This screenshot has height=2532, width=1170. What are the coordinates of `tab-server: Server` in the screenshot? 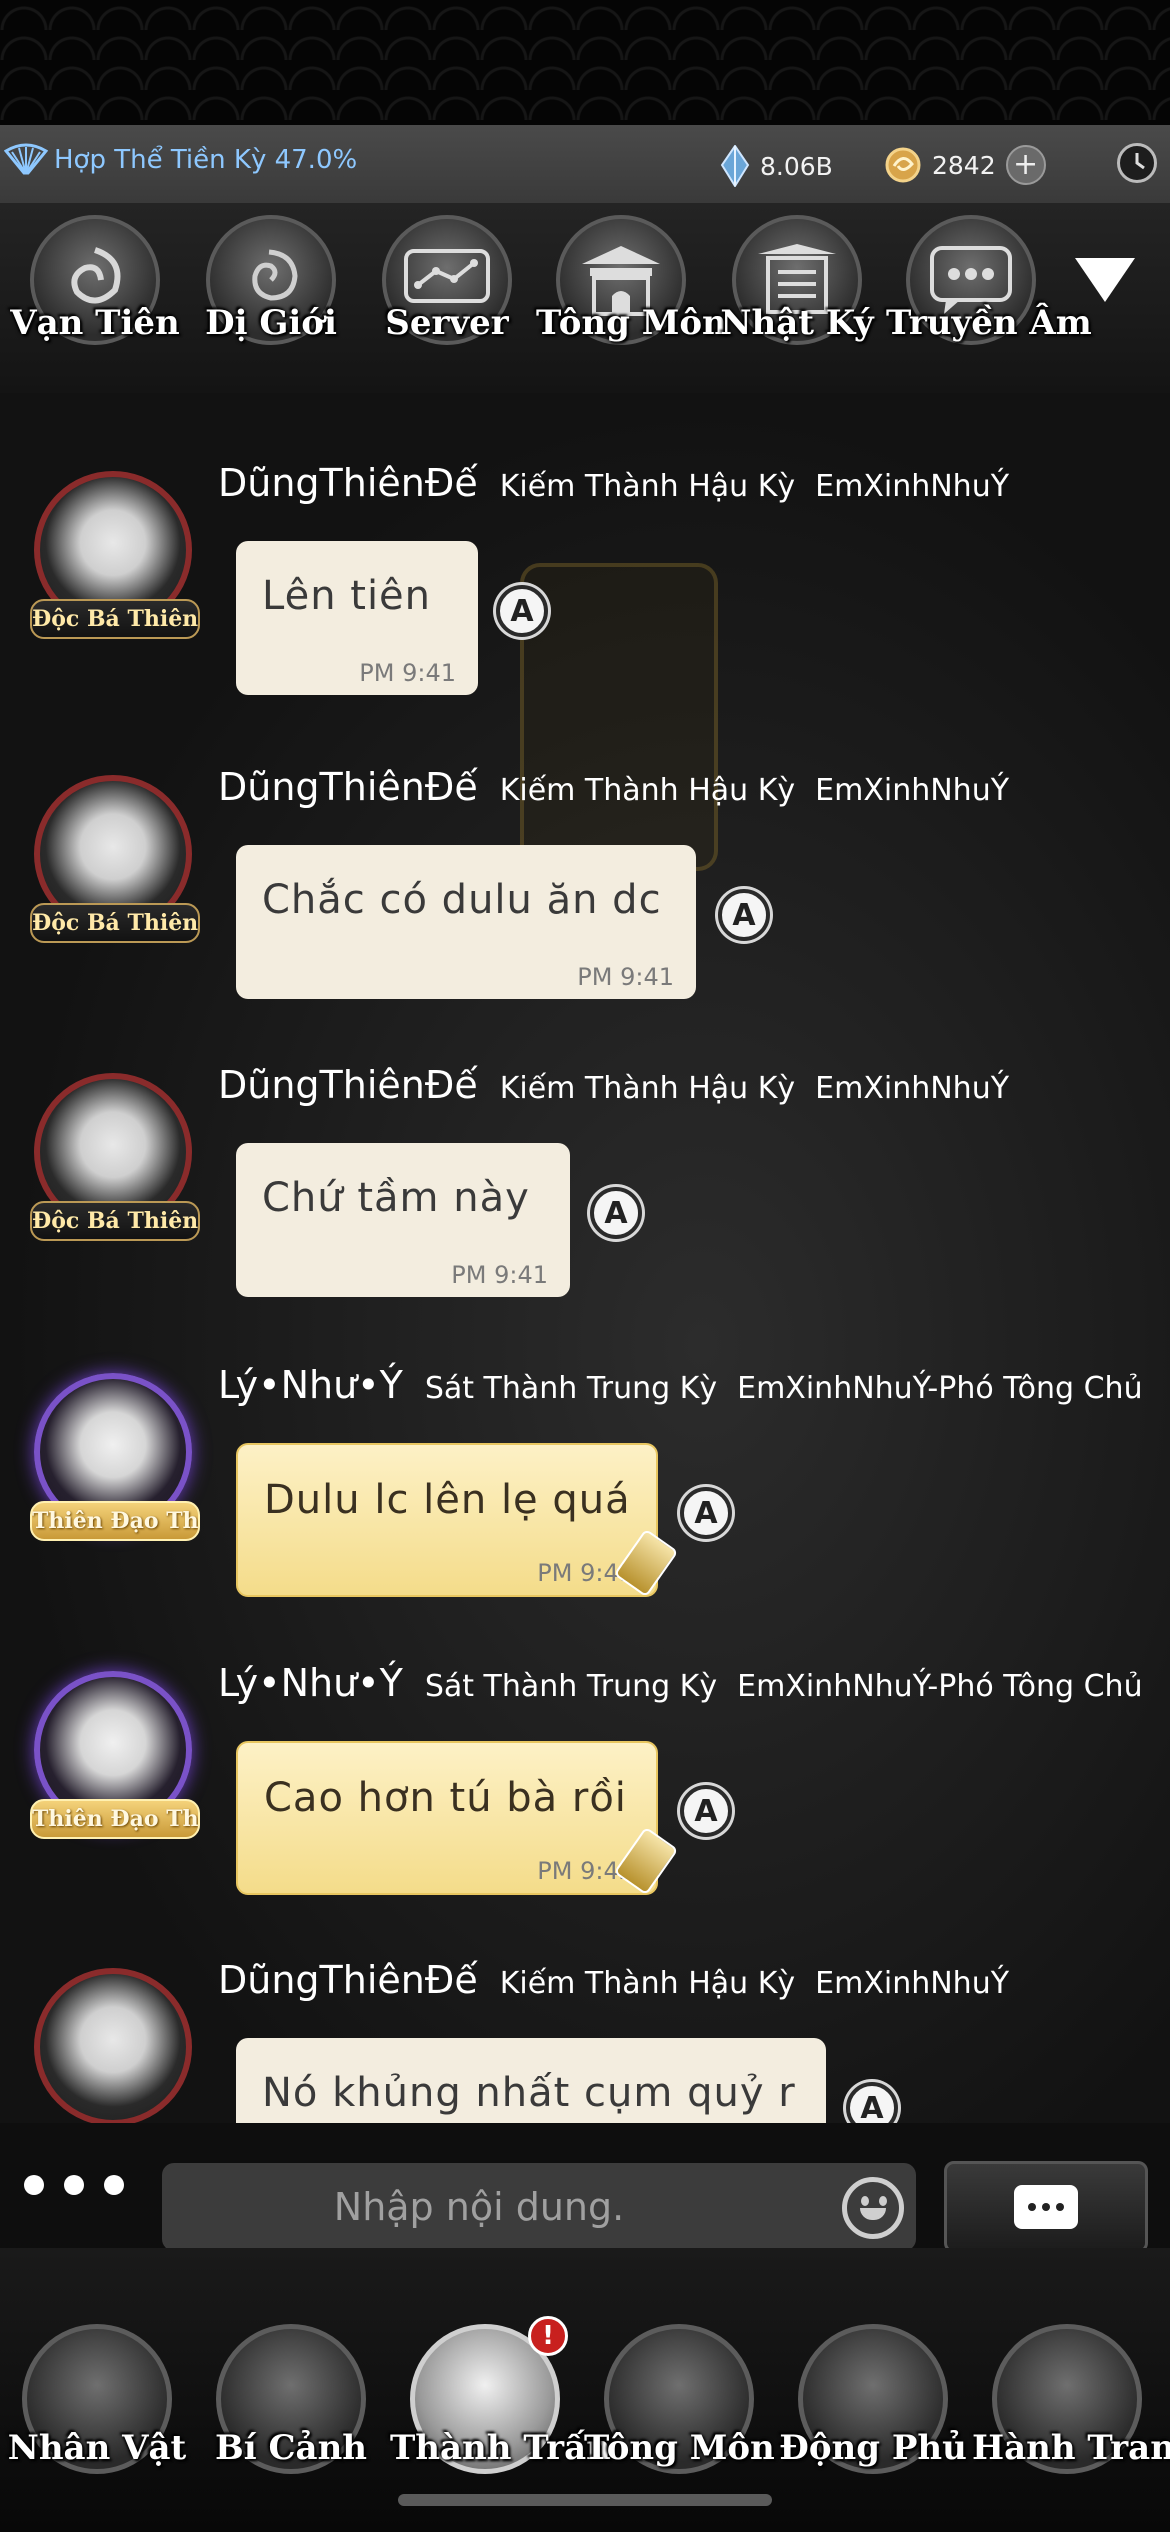 It's located at (447, 280).